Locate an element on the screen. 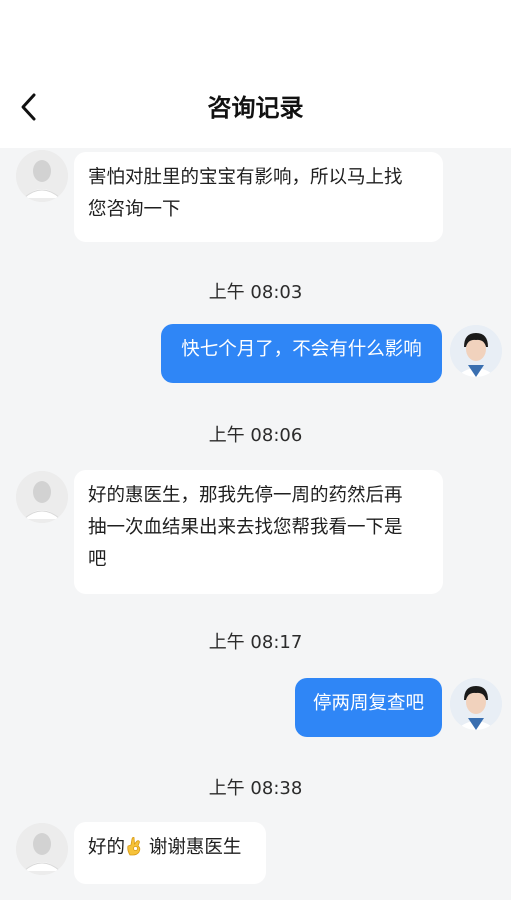  ok-hand-emoji-icon is located at coordinates (134, 846).